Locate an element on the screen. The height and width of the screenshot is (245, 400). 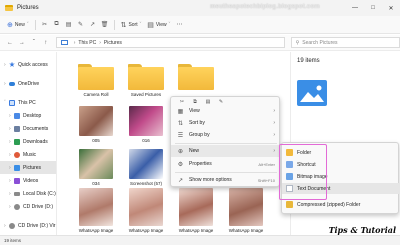
menu-item-properties: ⚙ Properties Alt+Enter is located at coordinates (226, 164).